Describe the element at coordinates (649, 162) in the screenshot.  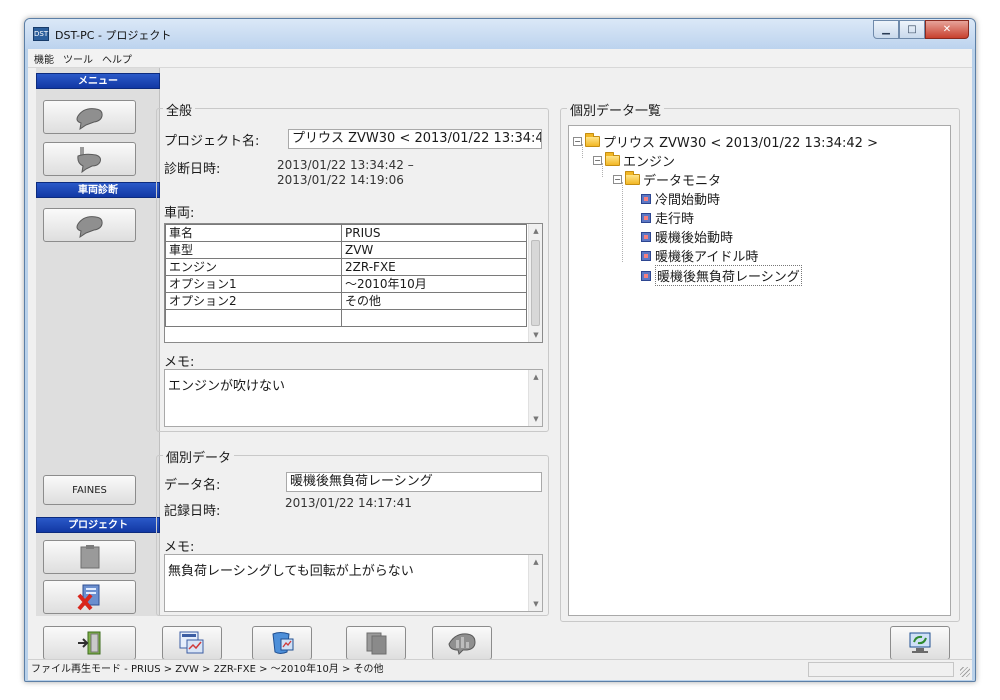
I see `tree-node-engine-label: エンジン` at that location.